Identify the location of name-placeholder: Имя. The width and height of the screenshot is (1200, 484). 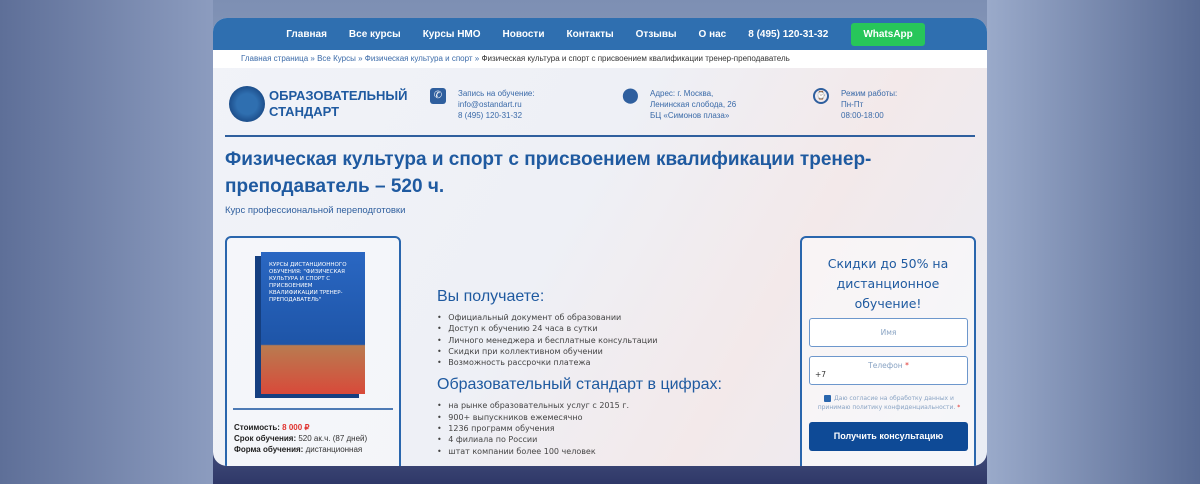
(888, 332).